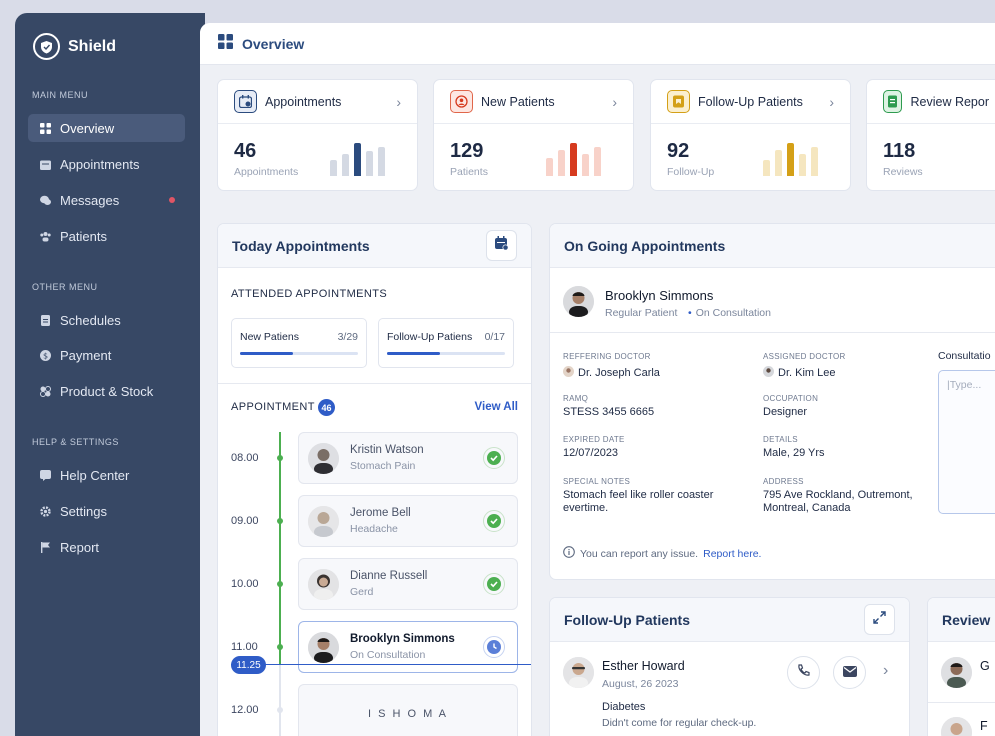  I want to click on document-icon, so click(893, 101).